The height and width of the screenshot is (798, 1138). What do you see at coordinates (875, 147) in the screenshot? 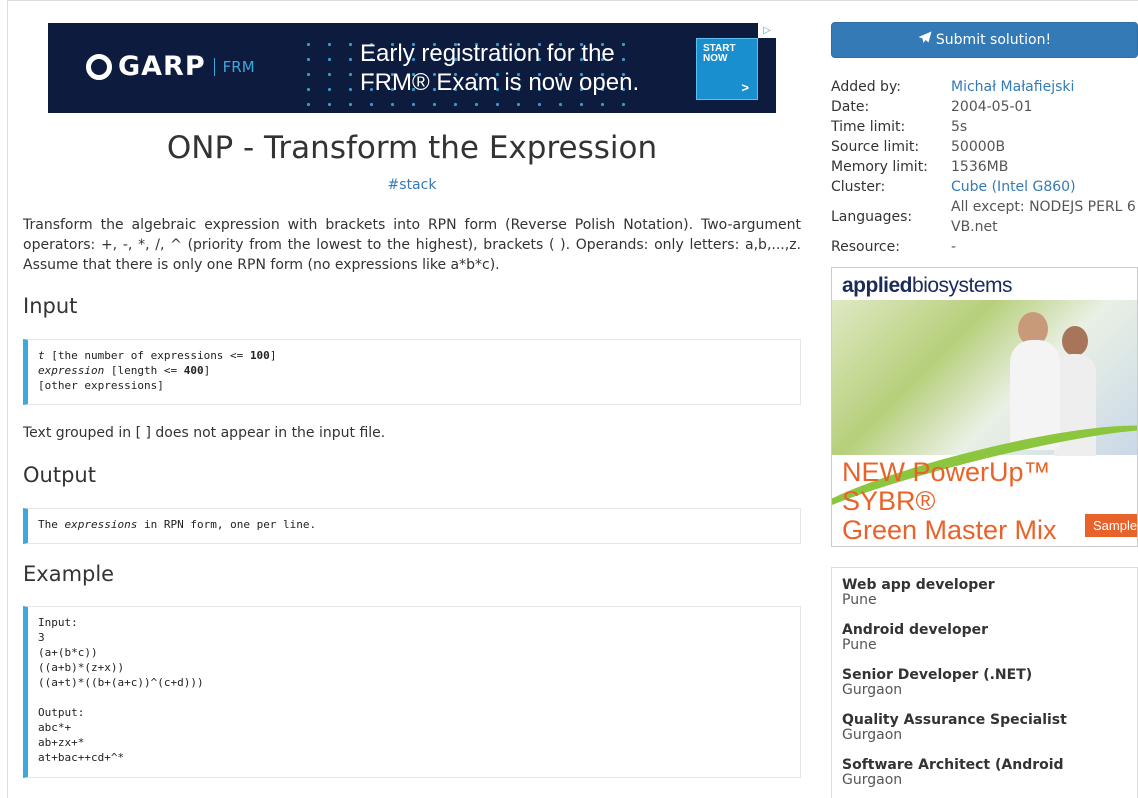
I see `info-label: Source limit:` at bounding box center [875, 147].